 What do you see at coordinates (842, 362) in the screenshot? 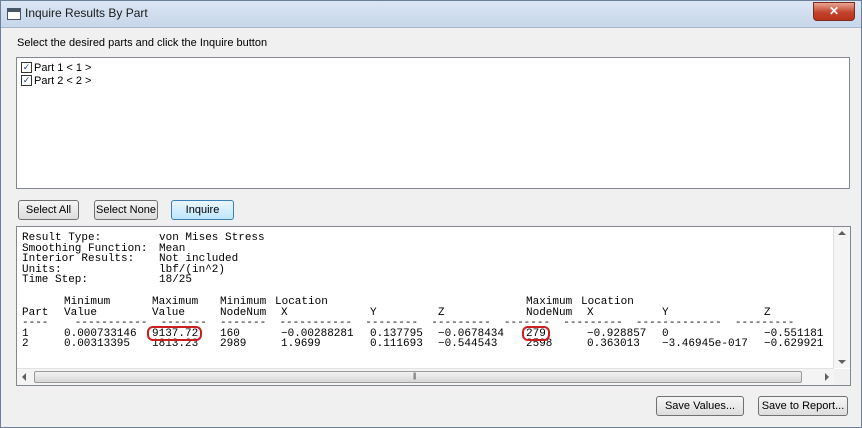
I see `scroll-down-icon` at bounding box center [842, 362].